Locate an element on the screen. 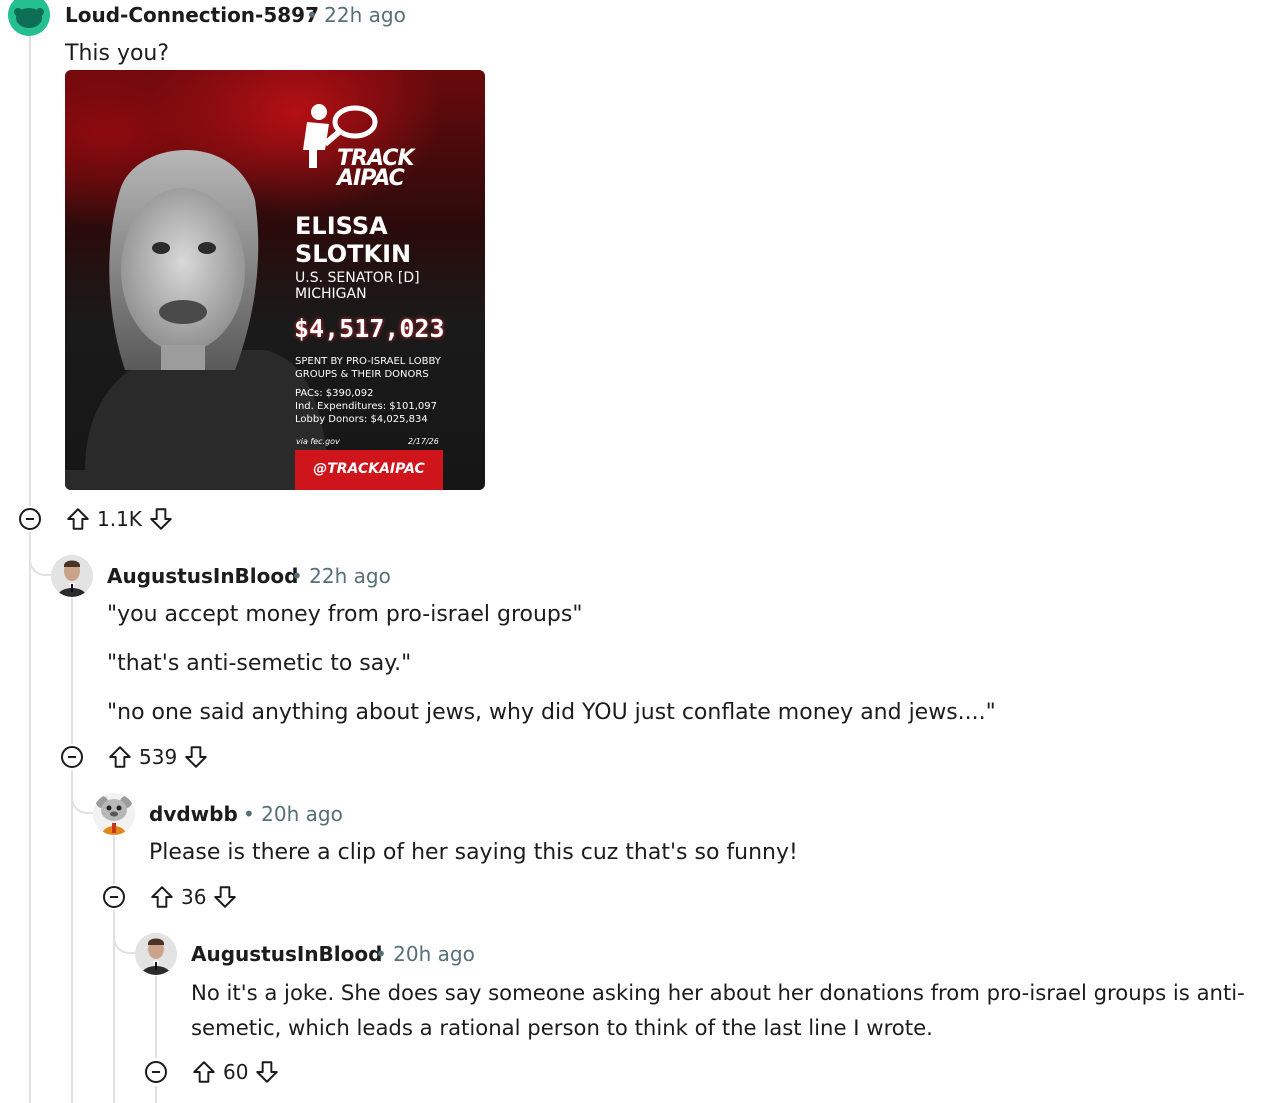 The height and width of the screenshot is (1103, 1279). source-label: via fec.gov is located at coordinates (318, 441).